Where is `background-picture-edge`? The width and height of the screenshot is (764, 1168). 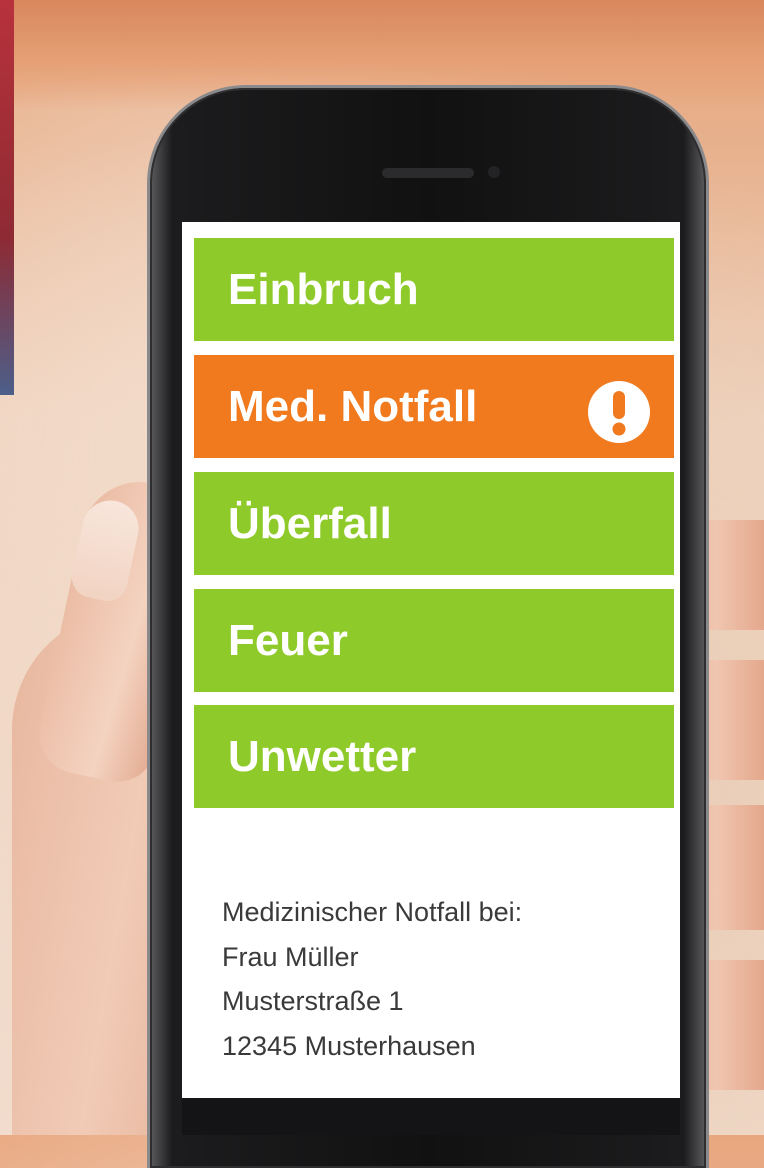
background-picture-edge is located at coordinates (7, 197).